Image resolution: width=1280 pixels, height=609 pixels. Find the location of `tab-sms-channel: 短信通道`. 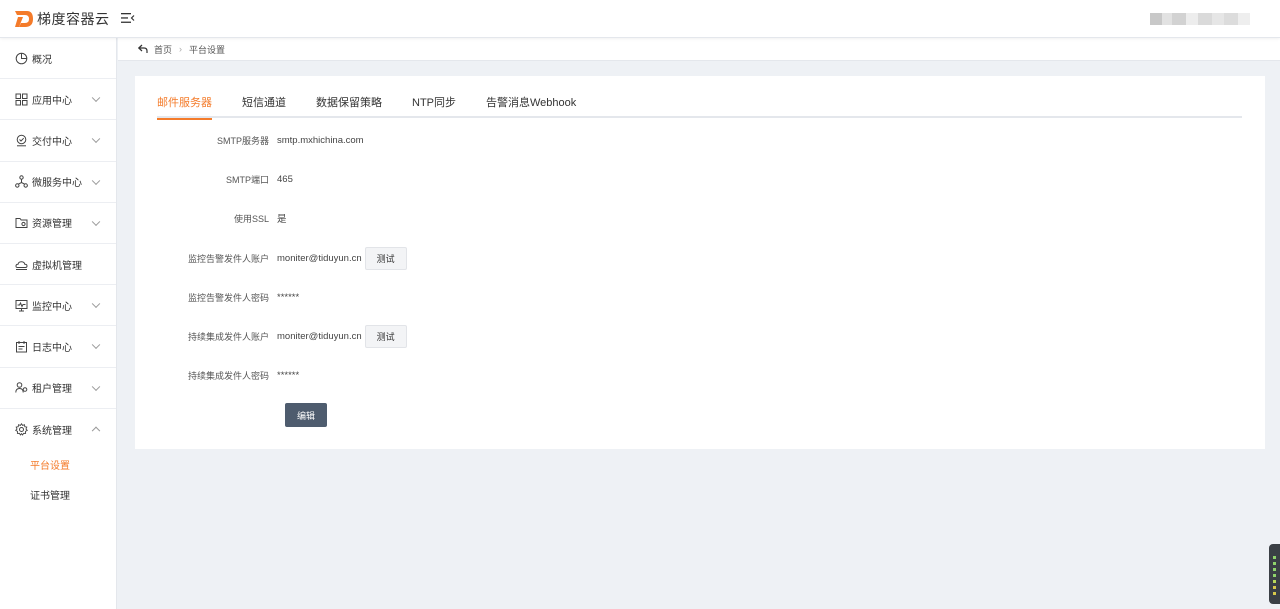

tab-sms-channel: 短信通道 is located at coordinates (264, 107).